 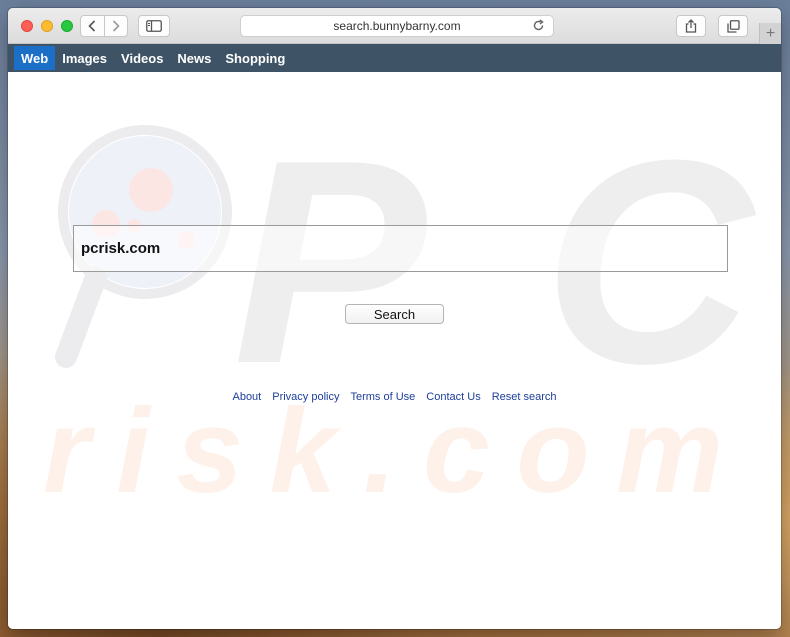 I want to click on address-bar: search.bunnybarny.com, so click(x=397, y=26).